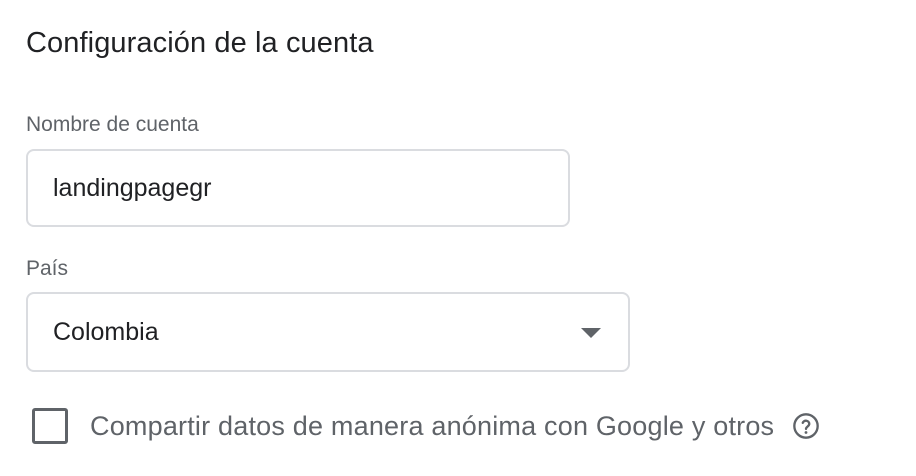 The image size is (916, 476). What do you see at coordinates (200, 43) in the screenshot?
I see `section-title: Configuración de la cuenta` at bounding box center [200, 43].